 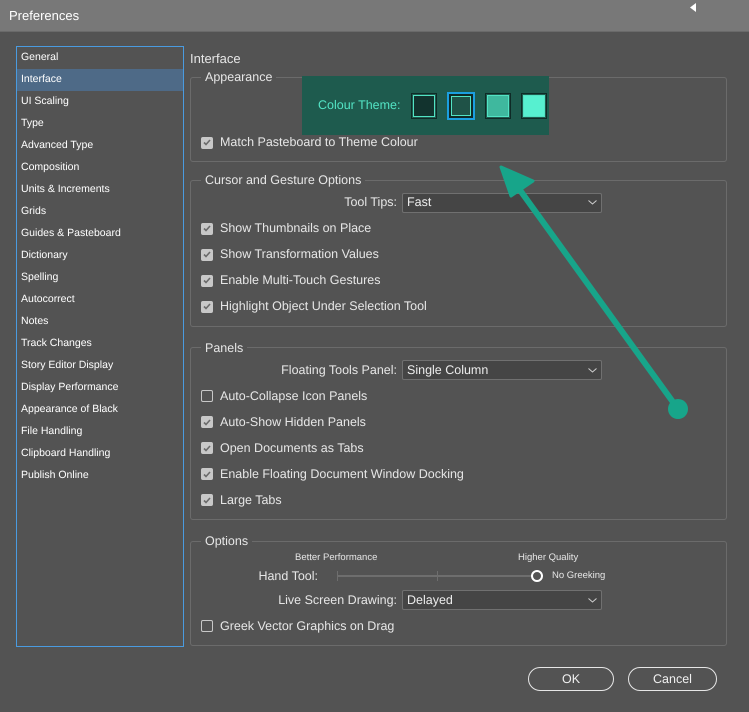 What do you see at coordinates (100, 300) in the screenshot?
I see `sidebar-item: Autocorrect` at bounding box center [100, 300].